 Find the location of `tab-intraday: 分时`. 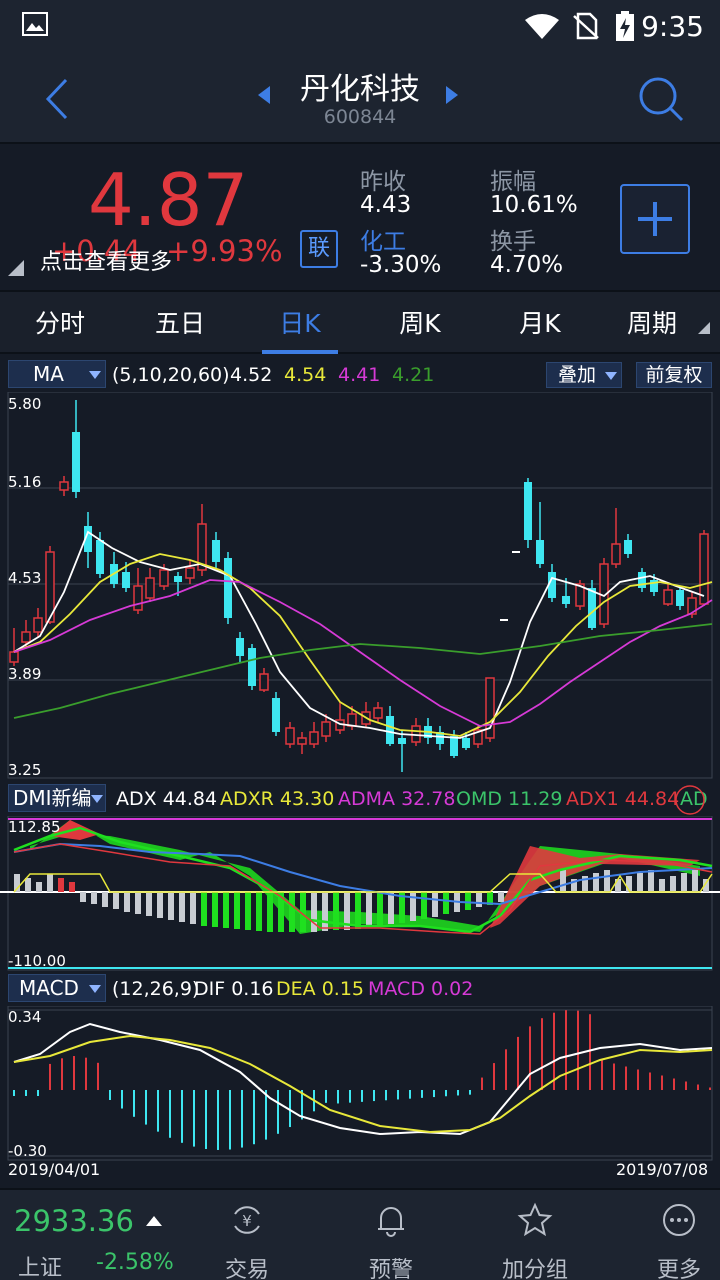

tab-intraday: 分时 is located at coordinates (60, 322).